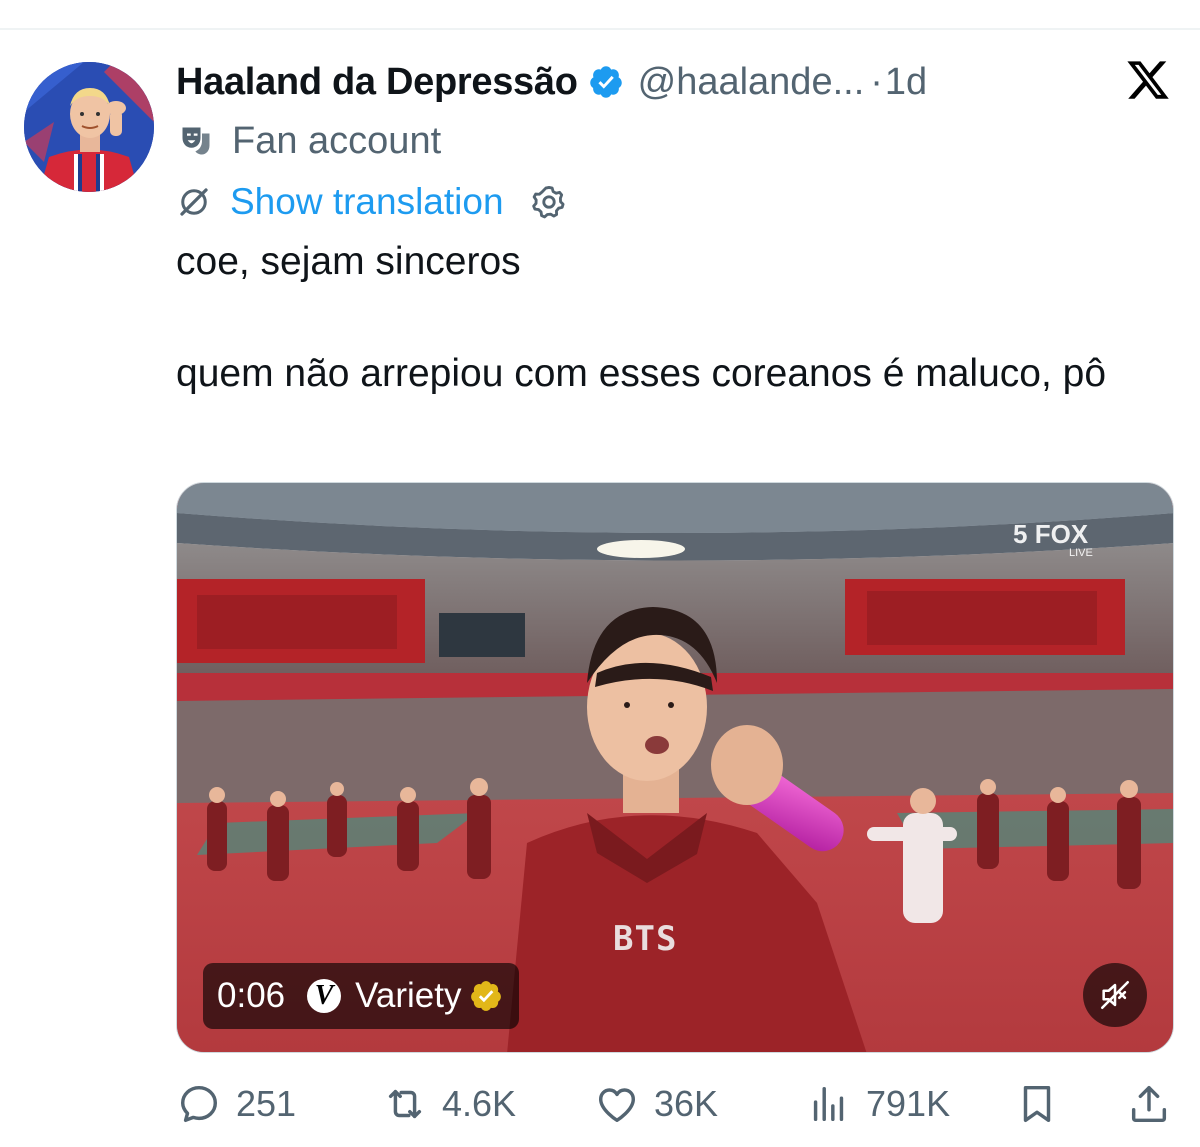  Describe the element at coordinates (549, 202) in the screenshot. I see `gear-icon` at that location.